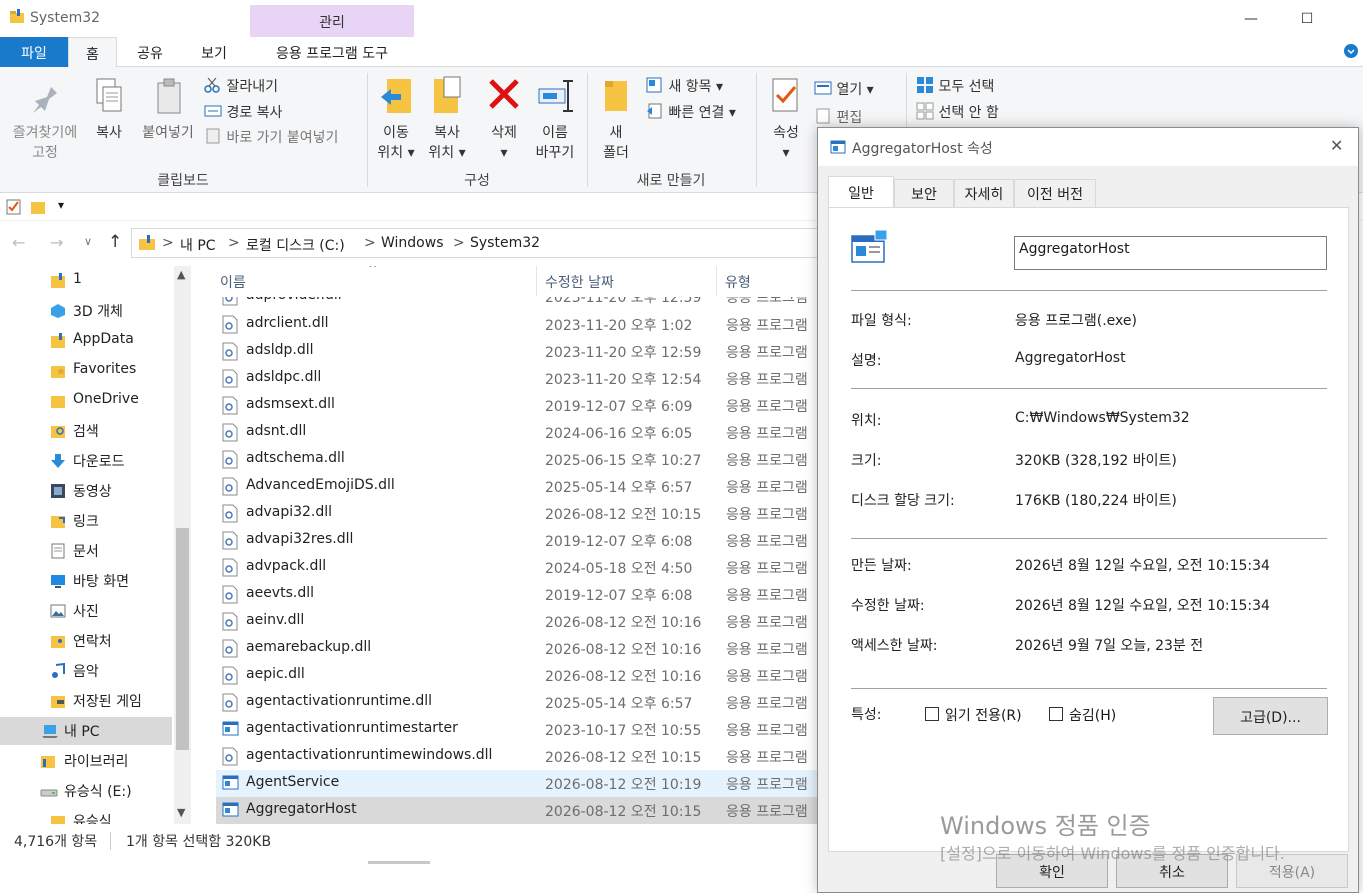  Describe the element at coordinates (45, 122) in the screenshot. I see `pin-quick-access-button: 즐겨찾기에 고정` at that location.